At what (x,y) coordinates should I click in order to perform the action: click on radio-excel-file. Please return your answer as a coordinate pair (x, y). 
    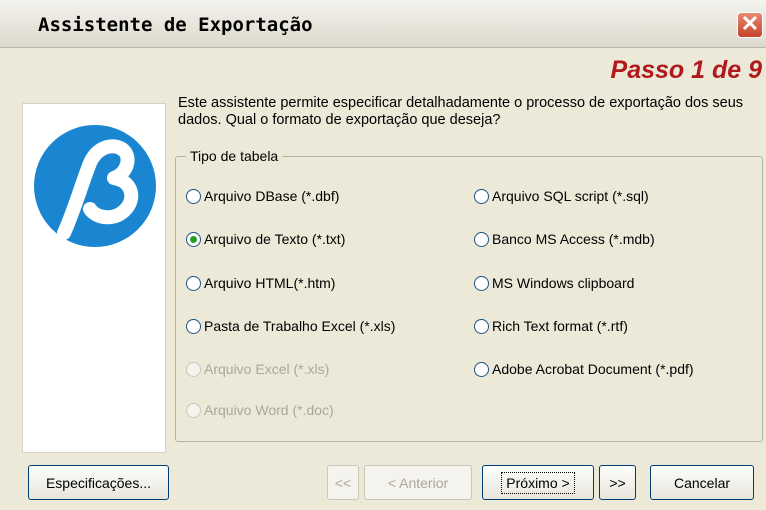
    Looking at the image, I should click on (193, 369).